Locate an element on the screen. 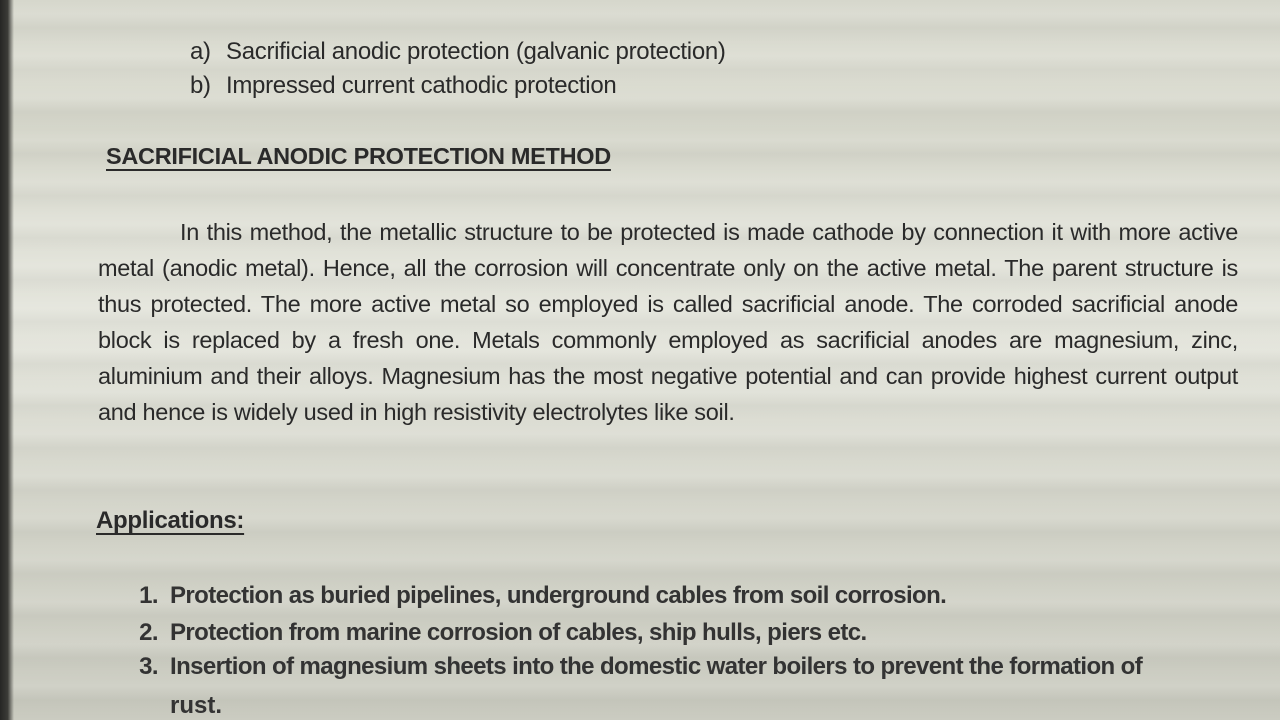  applications-heading: Applications: is located at coordinates (170, 520).